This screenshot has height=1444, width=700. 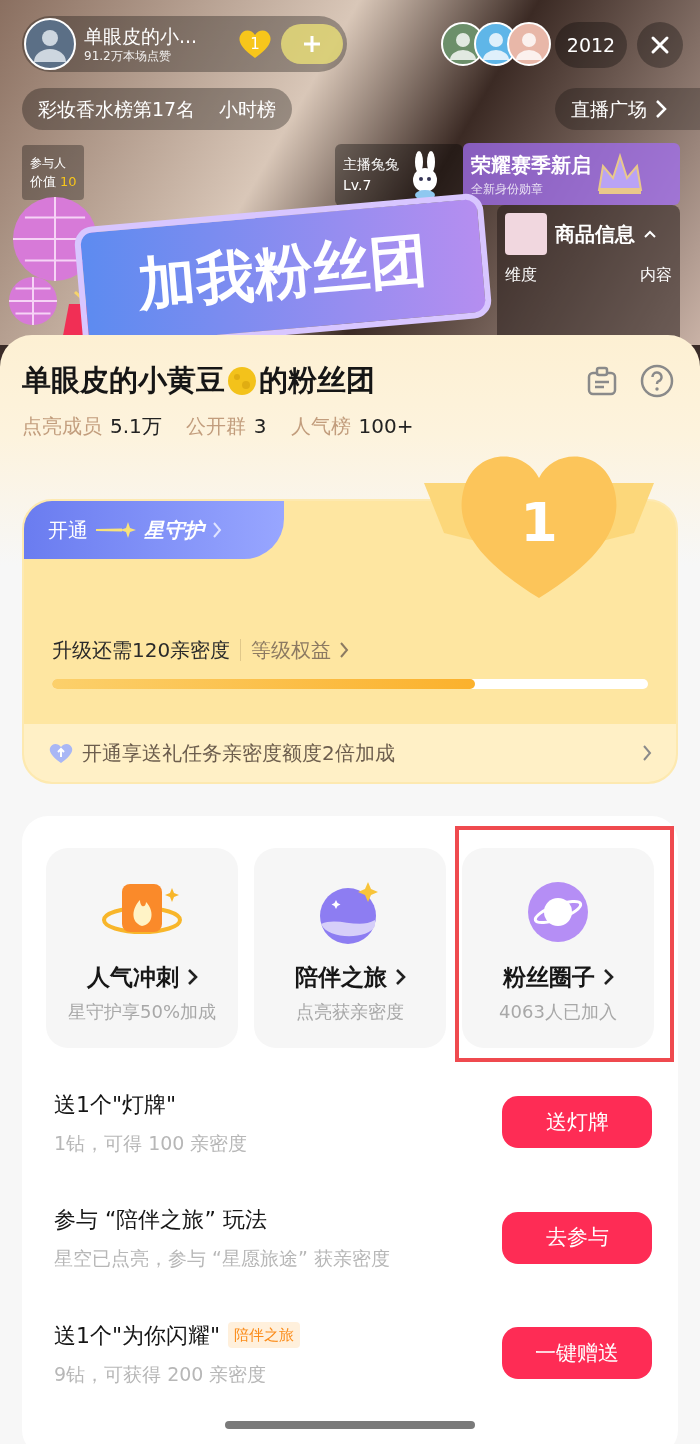 I want to click on product-title: 商品信息, so click(x=595, y=234).